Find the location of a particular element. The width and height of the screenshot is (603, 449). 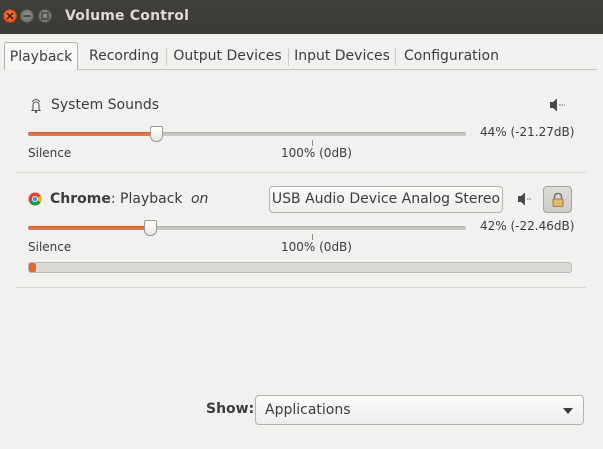

minimize-window-button is located at coordinates (27, 16).